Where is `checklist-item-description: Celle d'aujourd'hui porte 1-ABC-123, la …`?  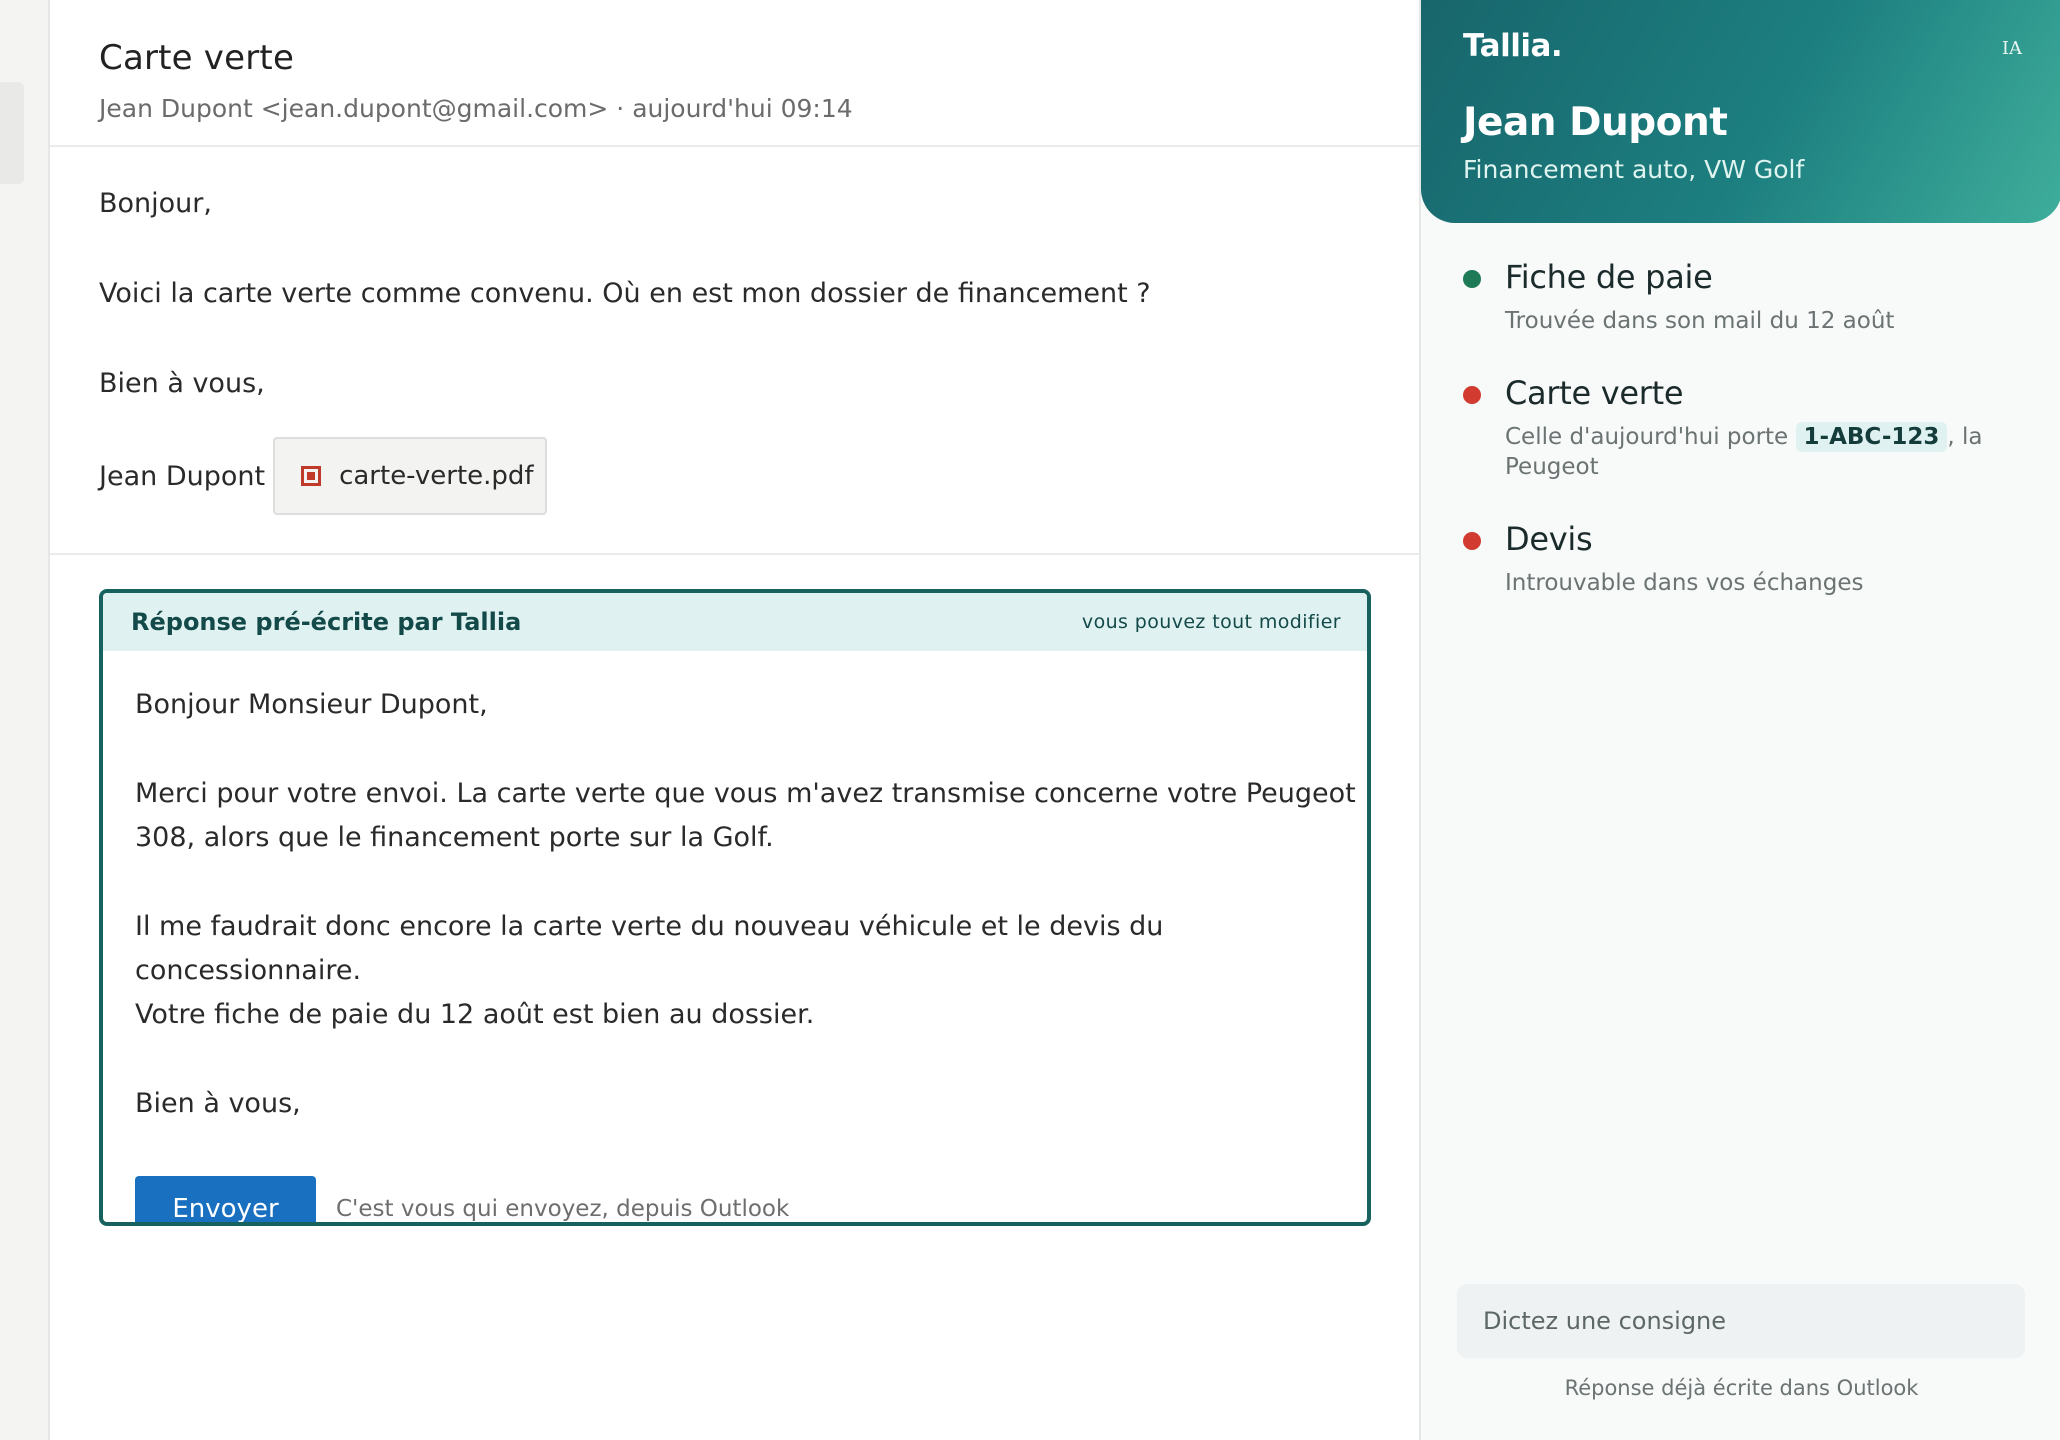 checklist-item-description: Celle d'aujourd'hui porte 1-ABC-123, la … is located at coordinates (1769, 452).